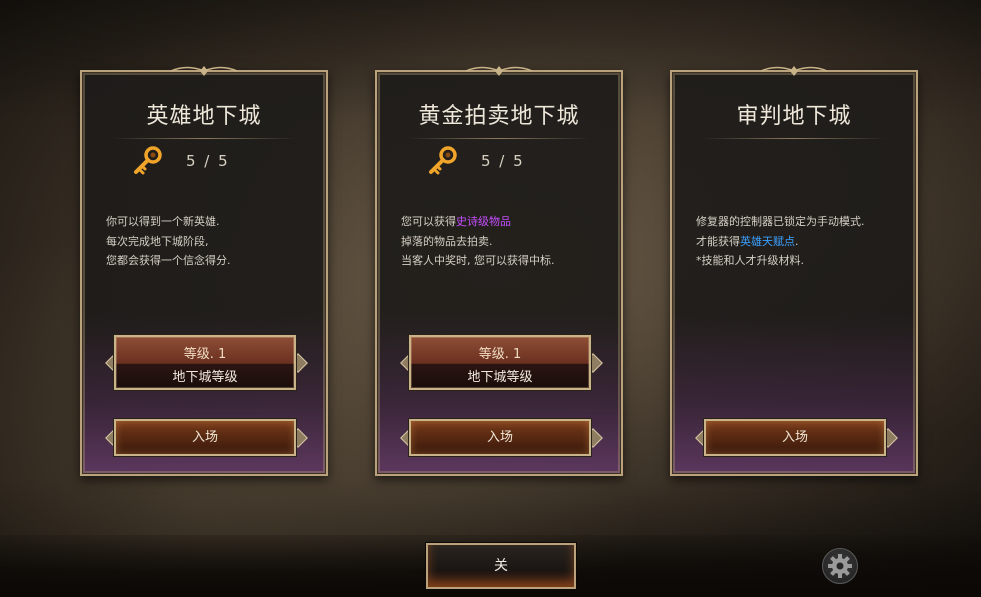 Image resolution: width=981 pixels, height=597 pixels. What do you see at coordinates (499, 116) in the screenshot?
I see `card-title: 黄金拍卖地下城` at bounding box center [499, 116].